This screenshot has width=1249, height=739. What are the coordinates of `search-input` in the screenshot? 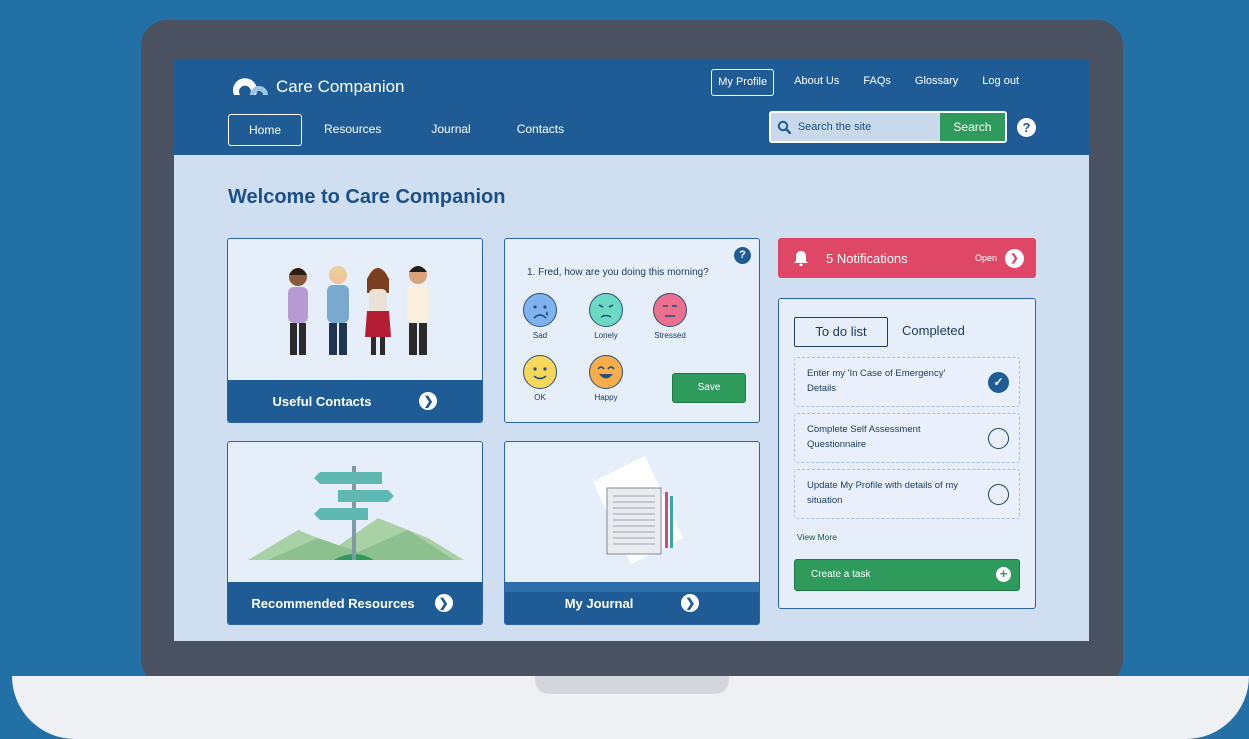 It's located at (868, 127).